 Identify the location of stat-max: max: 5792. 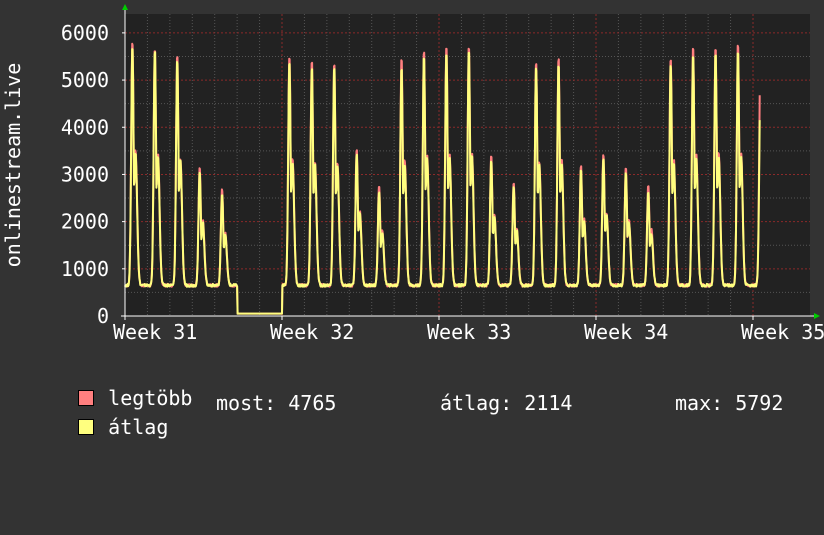
(729, 403).